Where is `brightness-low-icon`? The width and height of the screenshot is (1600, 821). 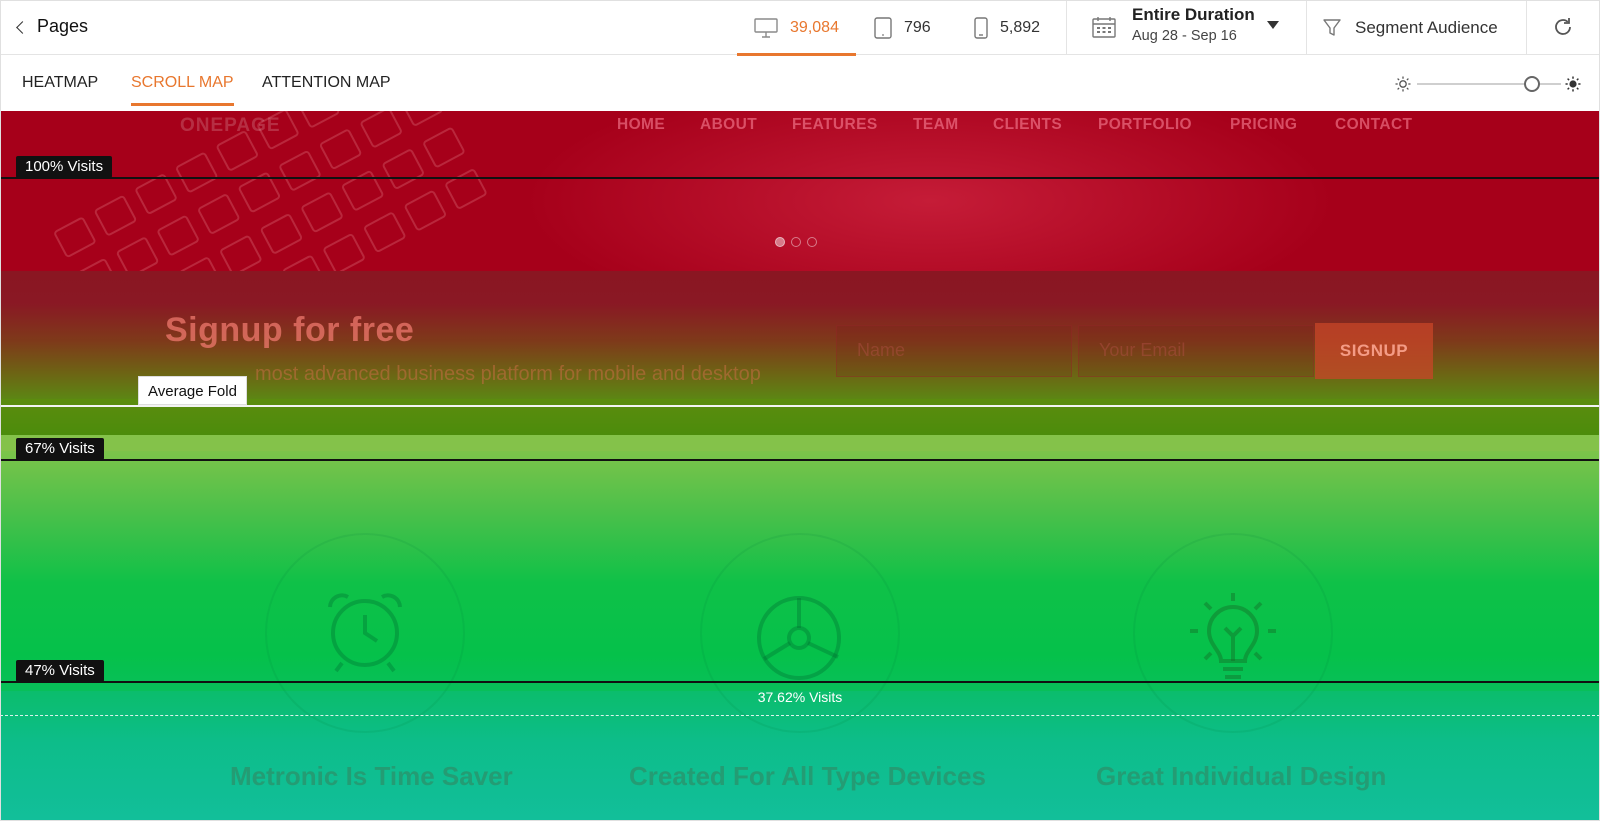 brightness-low-icon is located at coordinates (1403, 84).